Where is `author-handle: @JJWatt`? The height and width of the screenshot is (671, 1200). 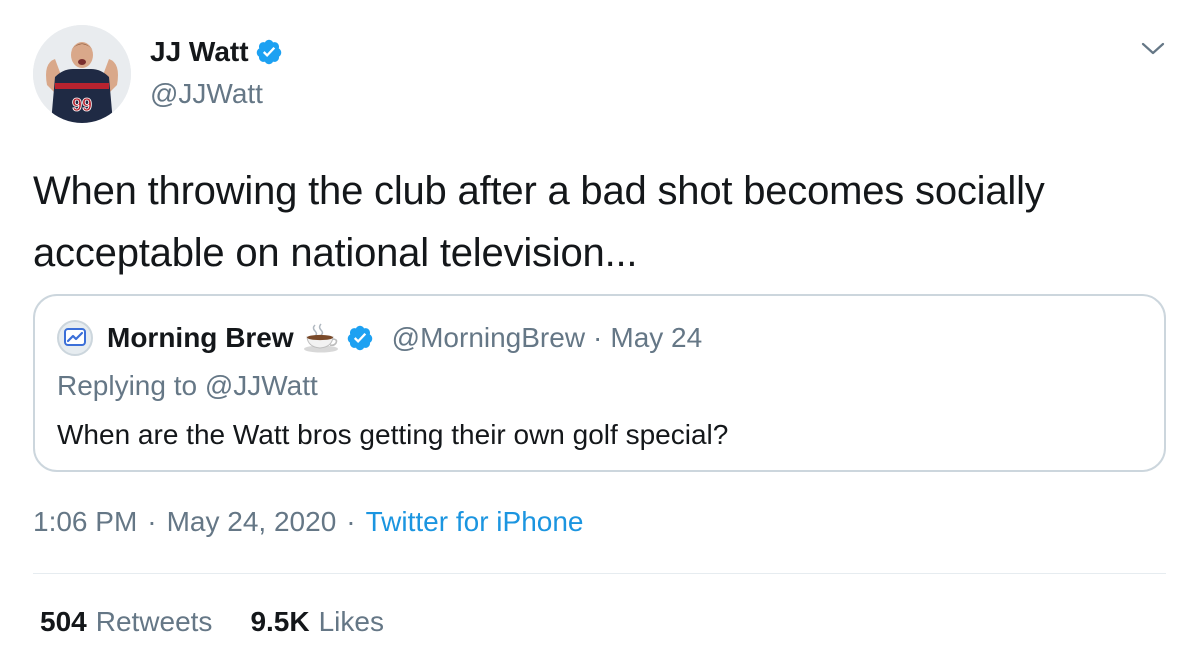 author-handle: @JJWatt is located at coordinates (206, 94).